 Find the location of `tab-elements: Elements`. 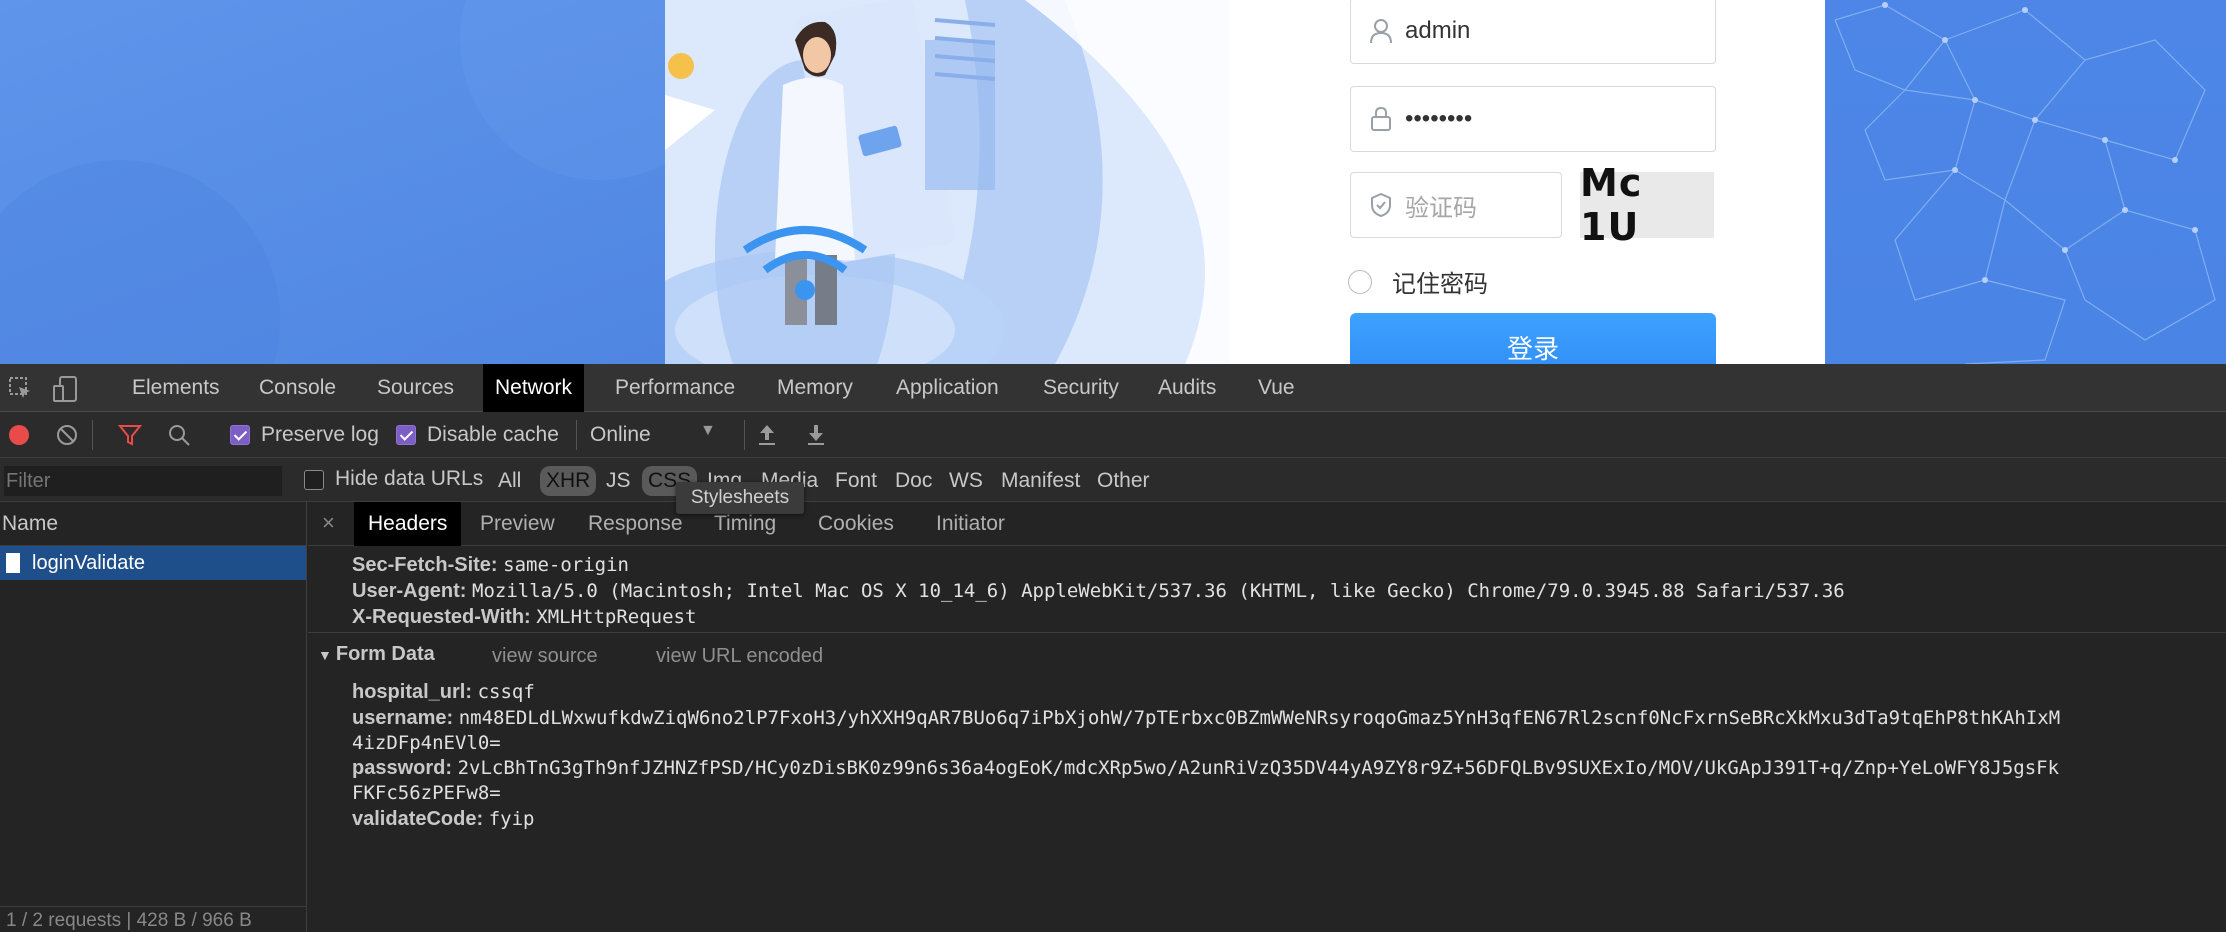

tab-elements: Elements is located at coordinates (176, 388).